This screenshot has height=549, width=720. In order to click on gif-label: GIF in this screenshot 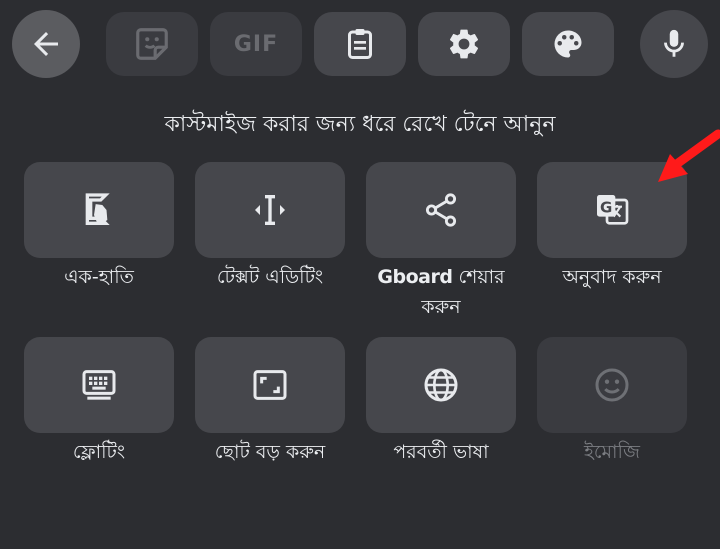, I will do `click(256, 44)`.